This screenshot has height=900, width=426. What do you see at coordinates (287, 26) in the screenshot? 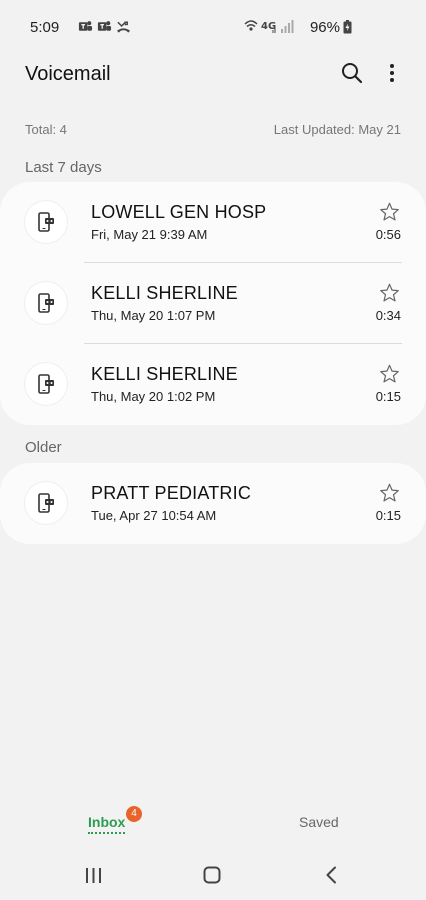
I see `signal-icon` at bounding box center [287, 26].